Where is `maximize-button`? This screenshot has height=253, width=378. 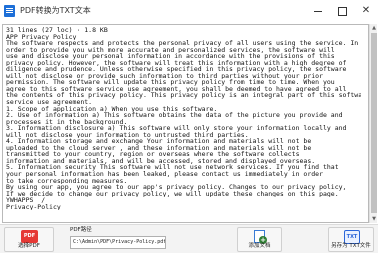
maximize-button is located at coordinates (342, 11).